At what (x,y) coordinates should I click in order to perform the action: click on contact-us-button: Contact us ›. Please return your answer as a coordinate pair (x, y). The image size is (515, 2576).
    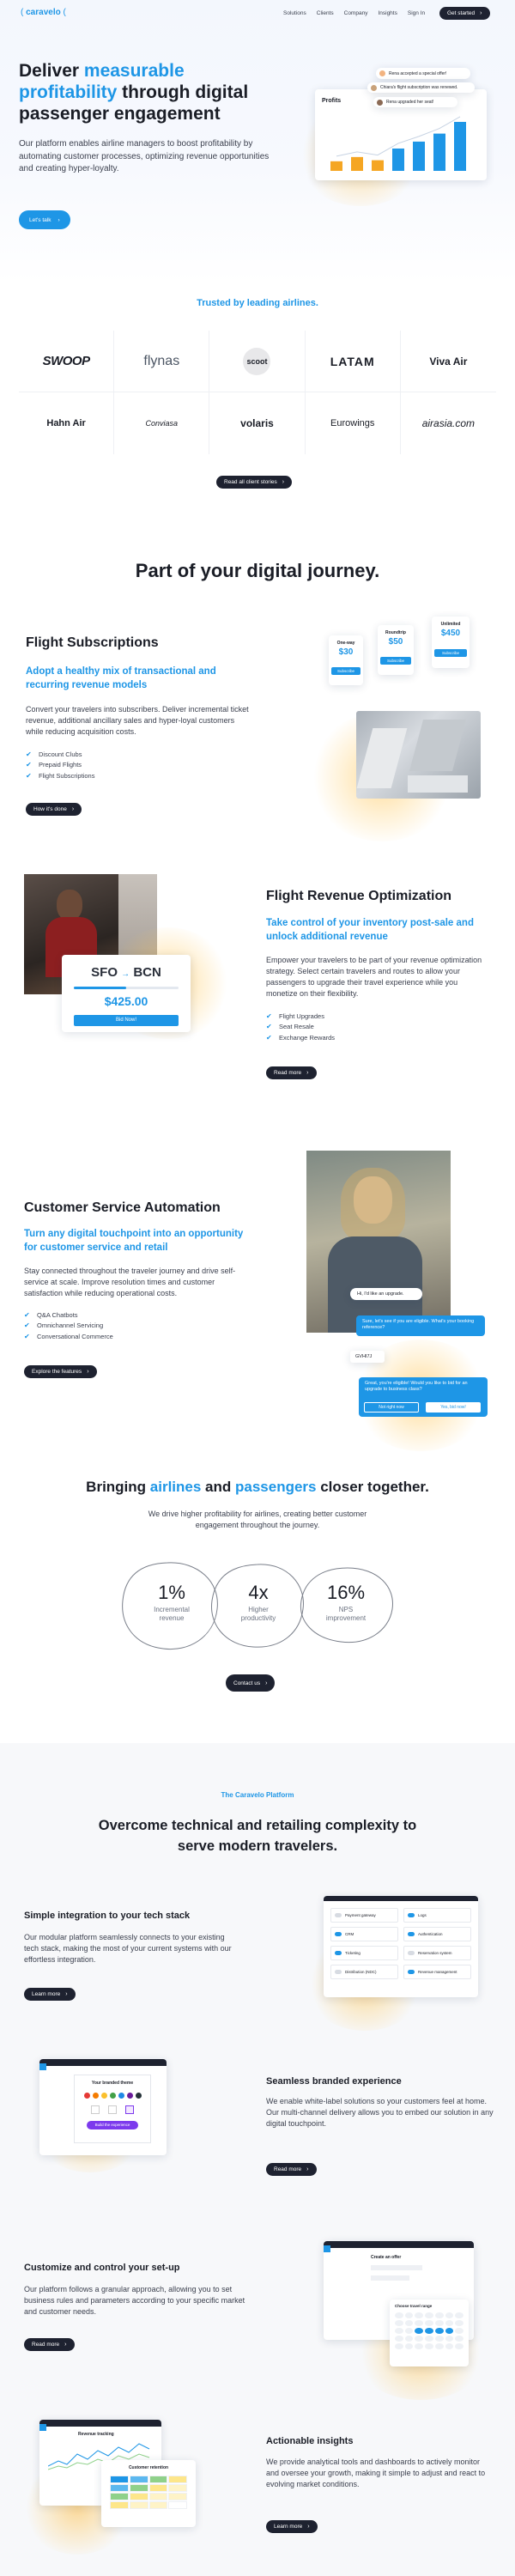
    Looking at the image, I should click on (251, 1683).